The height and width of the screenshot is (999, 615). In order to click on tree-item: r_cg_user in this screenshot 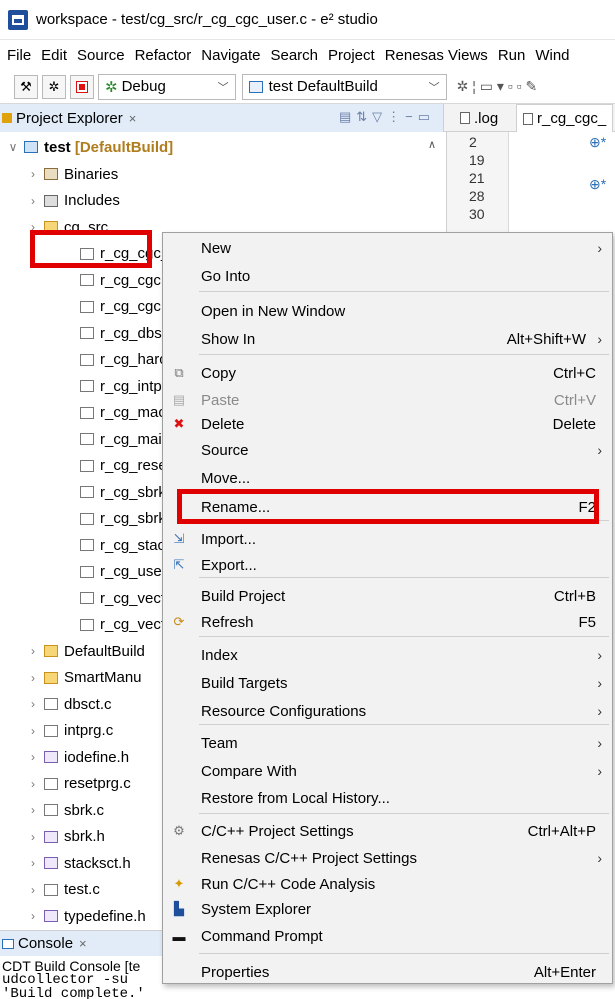, I will do `click(121, 572)`.